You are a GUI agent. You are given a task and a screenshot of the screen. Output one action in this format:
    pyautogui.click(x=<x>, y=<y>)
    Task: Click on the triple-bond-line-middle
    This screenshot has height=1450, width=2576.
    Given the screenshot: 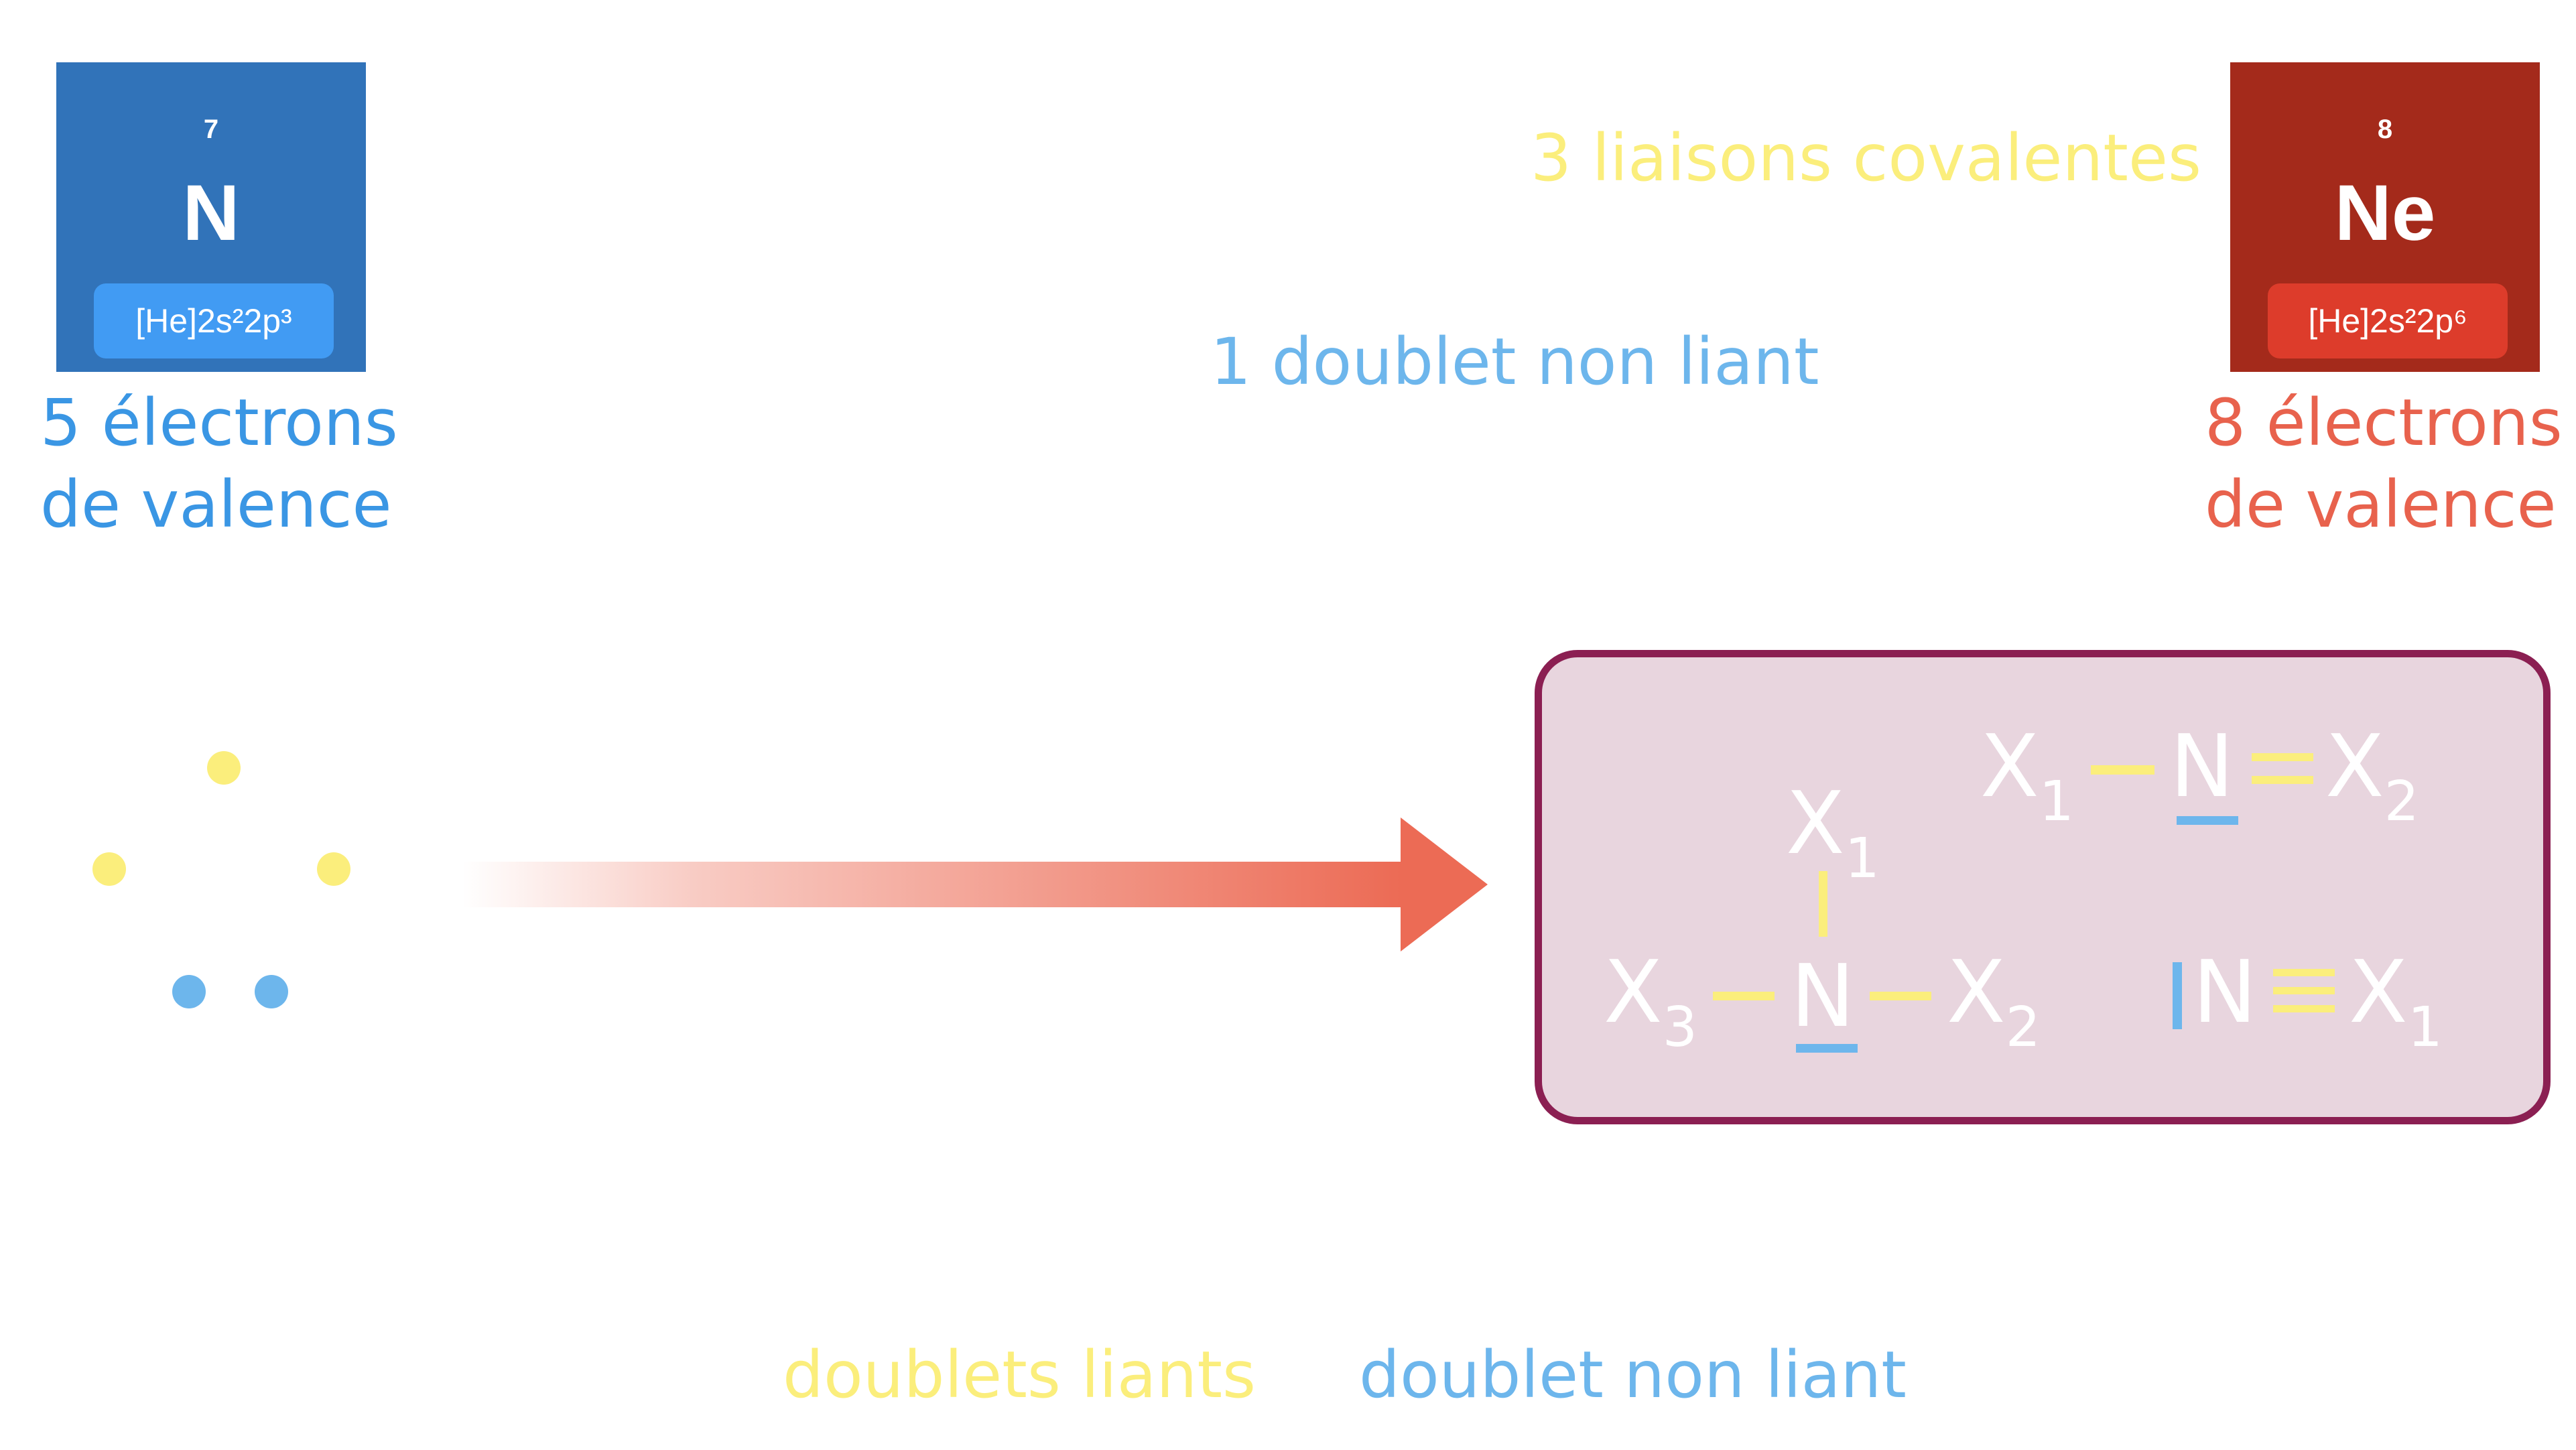 What is the action you would take?
    pyautogui.click(x=2304, y=990)
    